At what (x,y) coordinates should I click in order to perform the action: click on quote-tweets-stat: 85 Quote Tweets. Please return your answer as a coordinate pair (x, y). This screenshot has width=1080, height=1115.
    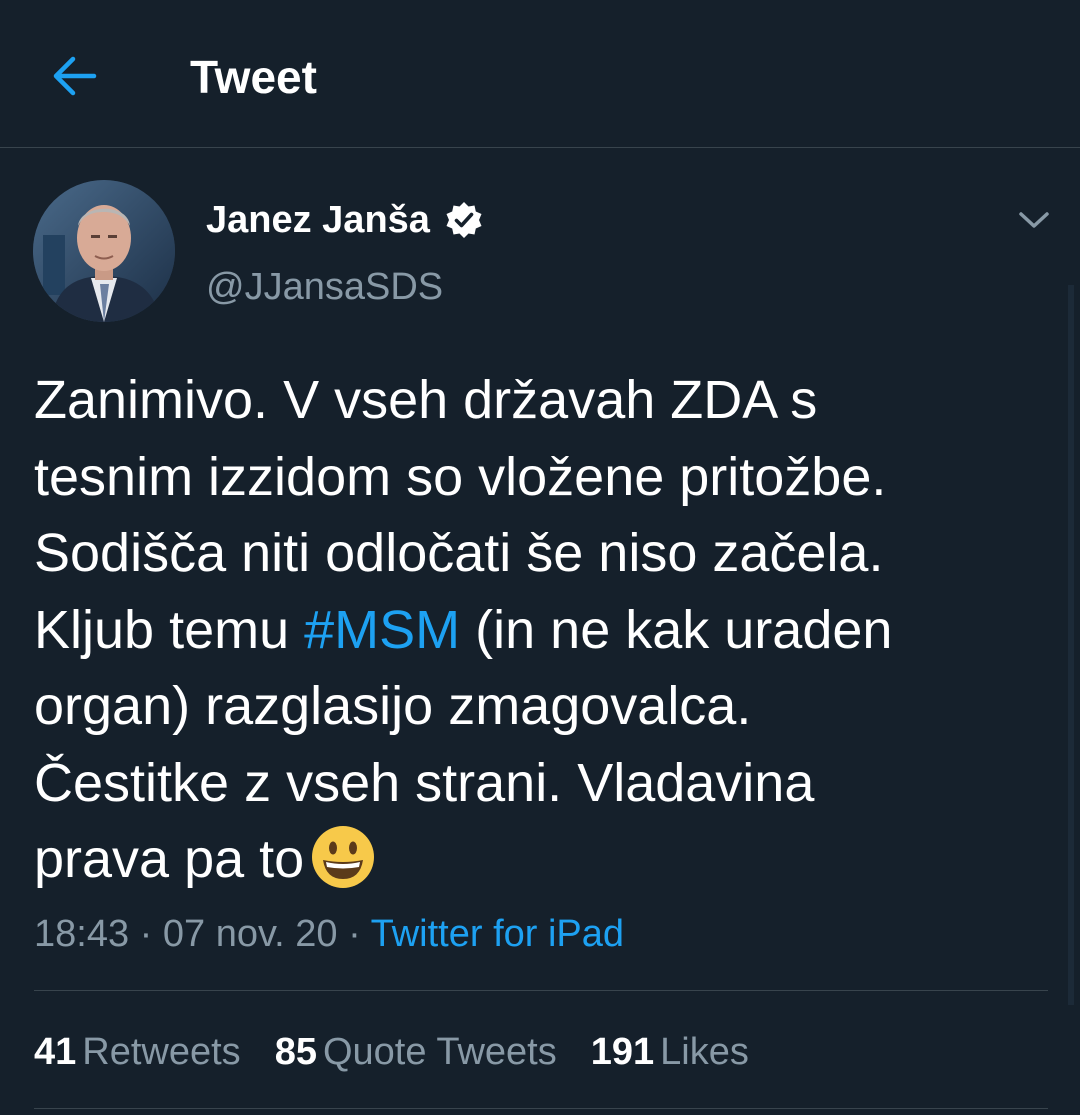
    Looking at the image, I should click on (416, 1052).